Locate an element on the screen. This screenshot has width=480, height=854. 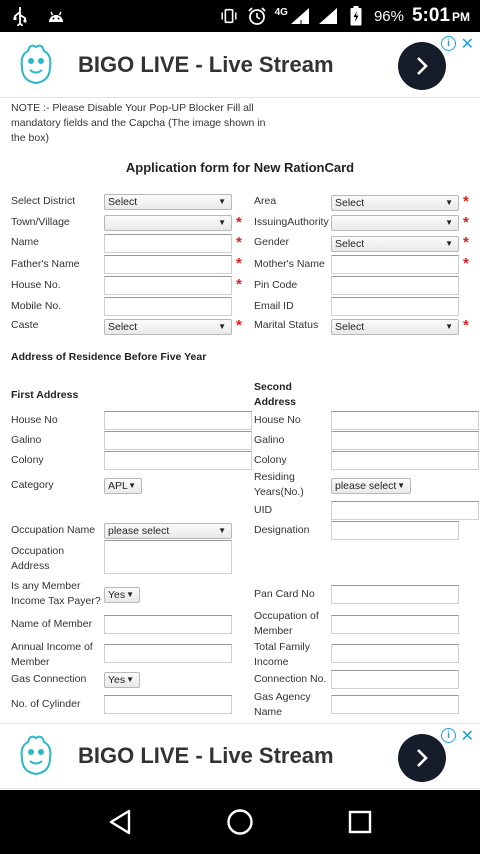
name-input is located at coordinates (168, 243).